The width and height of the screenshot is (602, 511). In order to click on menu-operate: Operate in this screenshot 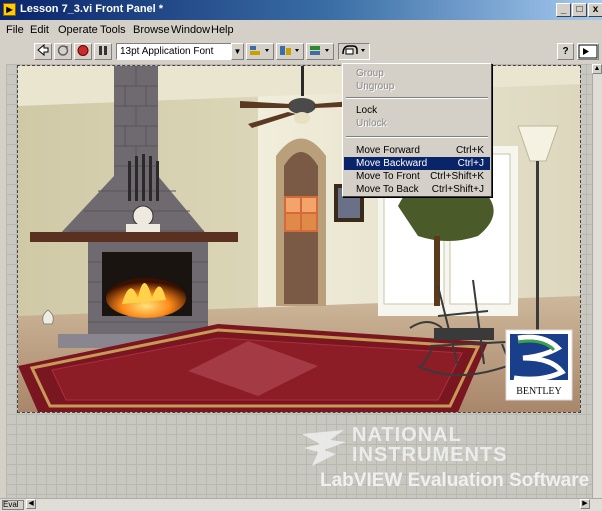, I will do `click(78, 30)`.